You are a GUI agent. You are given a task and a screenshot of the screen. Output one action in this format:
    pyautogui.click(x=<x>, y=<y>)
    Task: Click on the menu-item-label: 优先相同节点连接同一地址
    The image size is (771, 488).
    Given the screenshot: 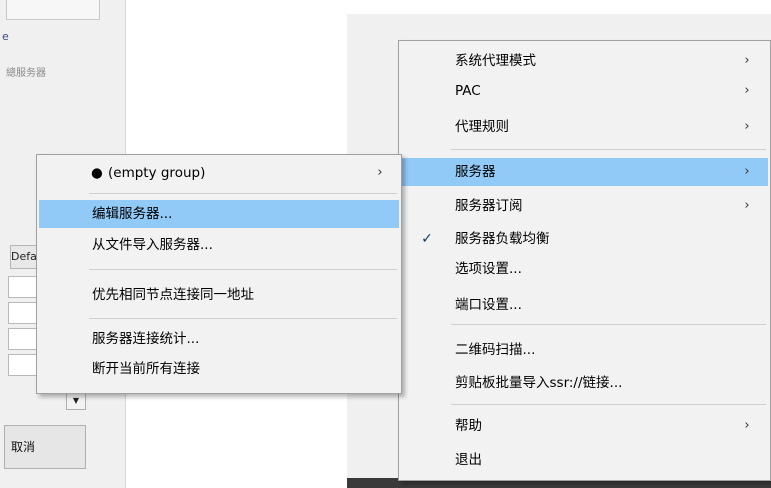 What is the action you would take?
    pyautogui.click(x=173, y=295)
    